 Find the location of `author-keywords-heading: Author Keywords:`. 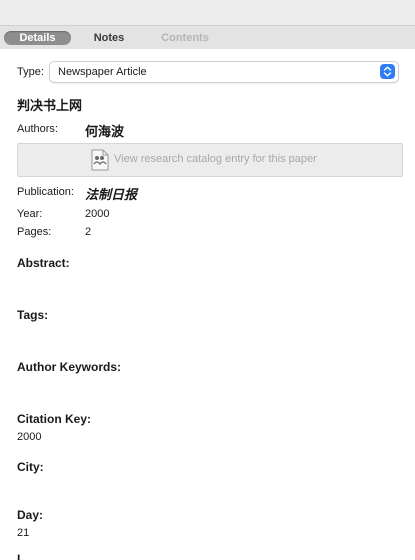

author-keywords-heading: Author Keywords: is located at coordinates (69, 367).